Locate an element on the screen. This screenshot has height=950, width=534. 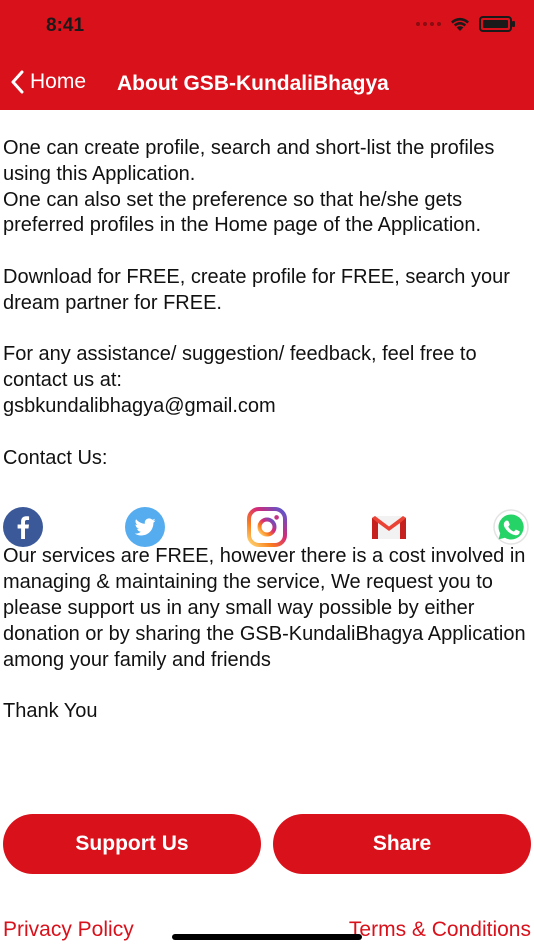
twitter-button is located at coordinates (145, 527).